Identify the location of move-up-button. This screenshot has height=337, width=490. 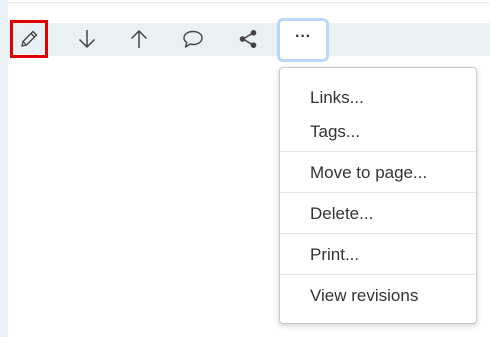
(139, 39).